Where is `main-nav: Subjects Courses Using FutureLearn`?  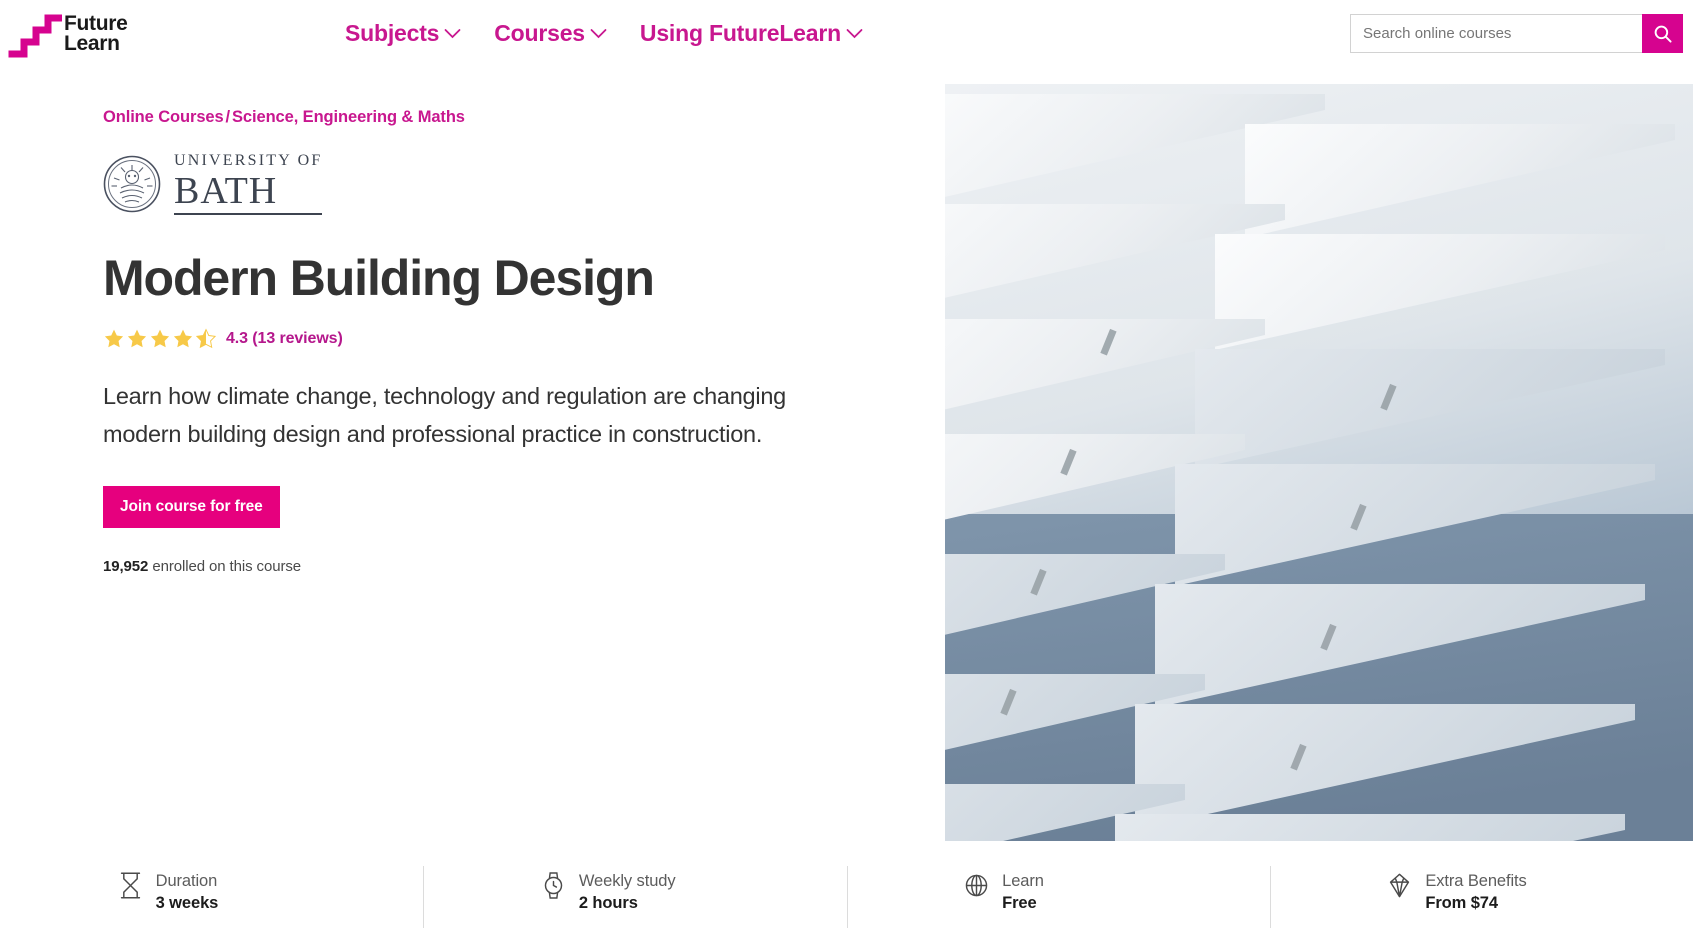 main-nav: Subjects Courses Using FutureLearn is located at coordinates (604, 33).